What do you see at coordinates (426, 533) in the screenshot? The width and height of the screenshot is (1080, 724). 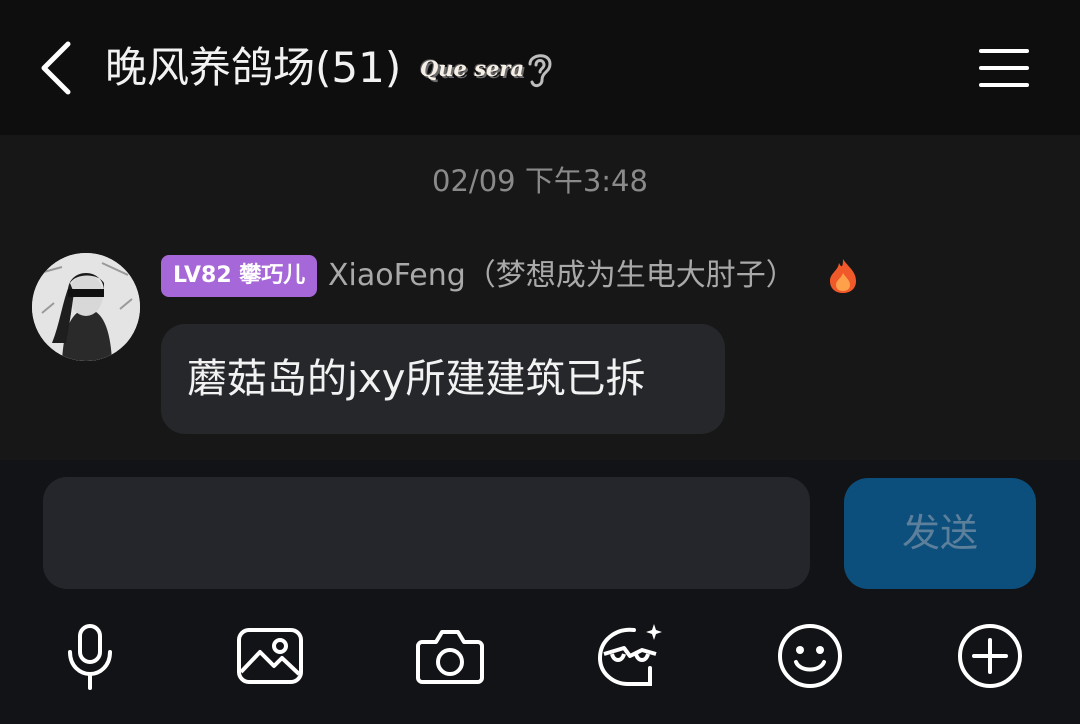 I see `message-input` at bounding box center [426, 533].